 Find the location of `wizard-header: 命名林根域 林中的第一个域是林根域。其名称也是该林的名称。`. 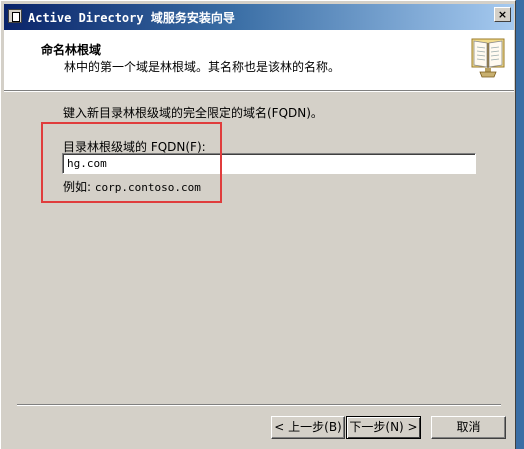

wizard-header: 命名林根域 林中的第一个域是林根域。其名称也是该林的名称。 is located at coordinates (259, 60).